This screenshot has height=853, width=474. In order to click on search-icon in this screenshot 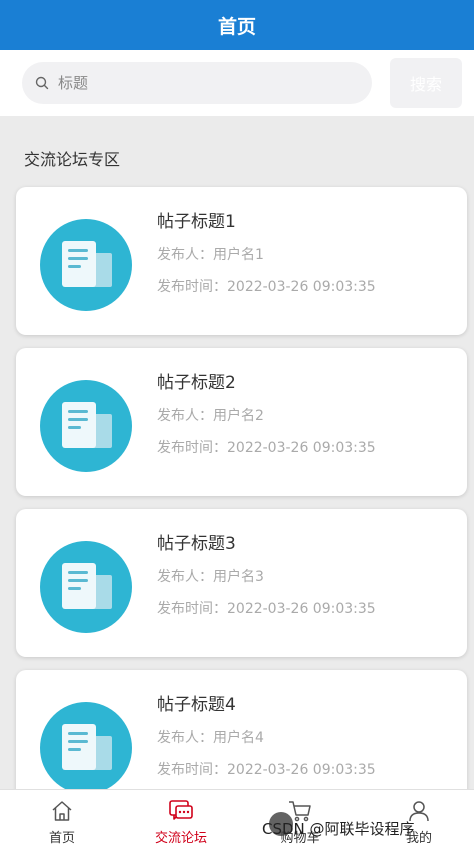, I will do `click(42, 83)`.